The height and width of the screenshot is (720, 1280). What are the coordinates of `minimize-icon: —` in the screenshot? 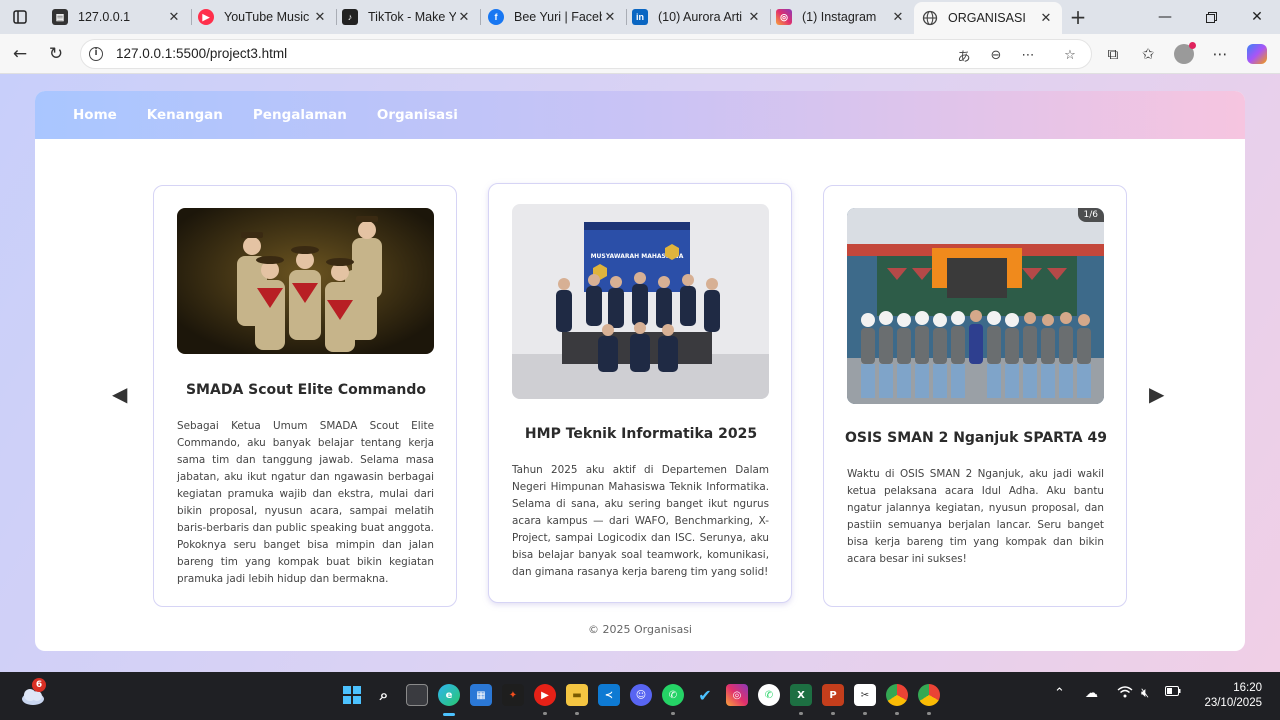 It's located at (1165, 17).